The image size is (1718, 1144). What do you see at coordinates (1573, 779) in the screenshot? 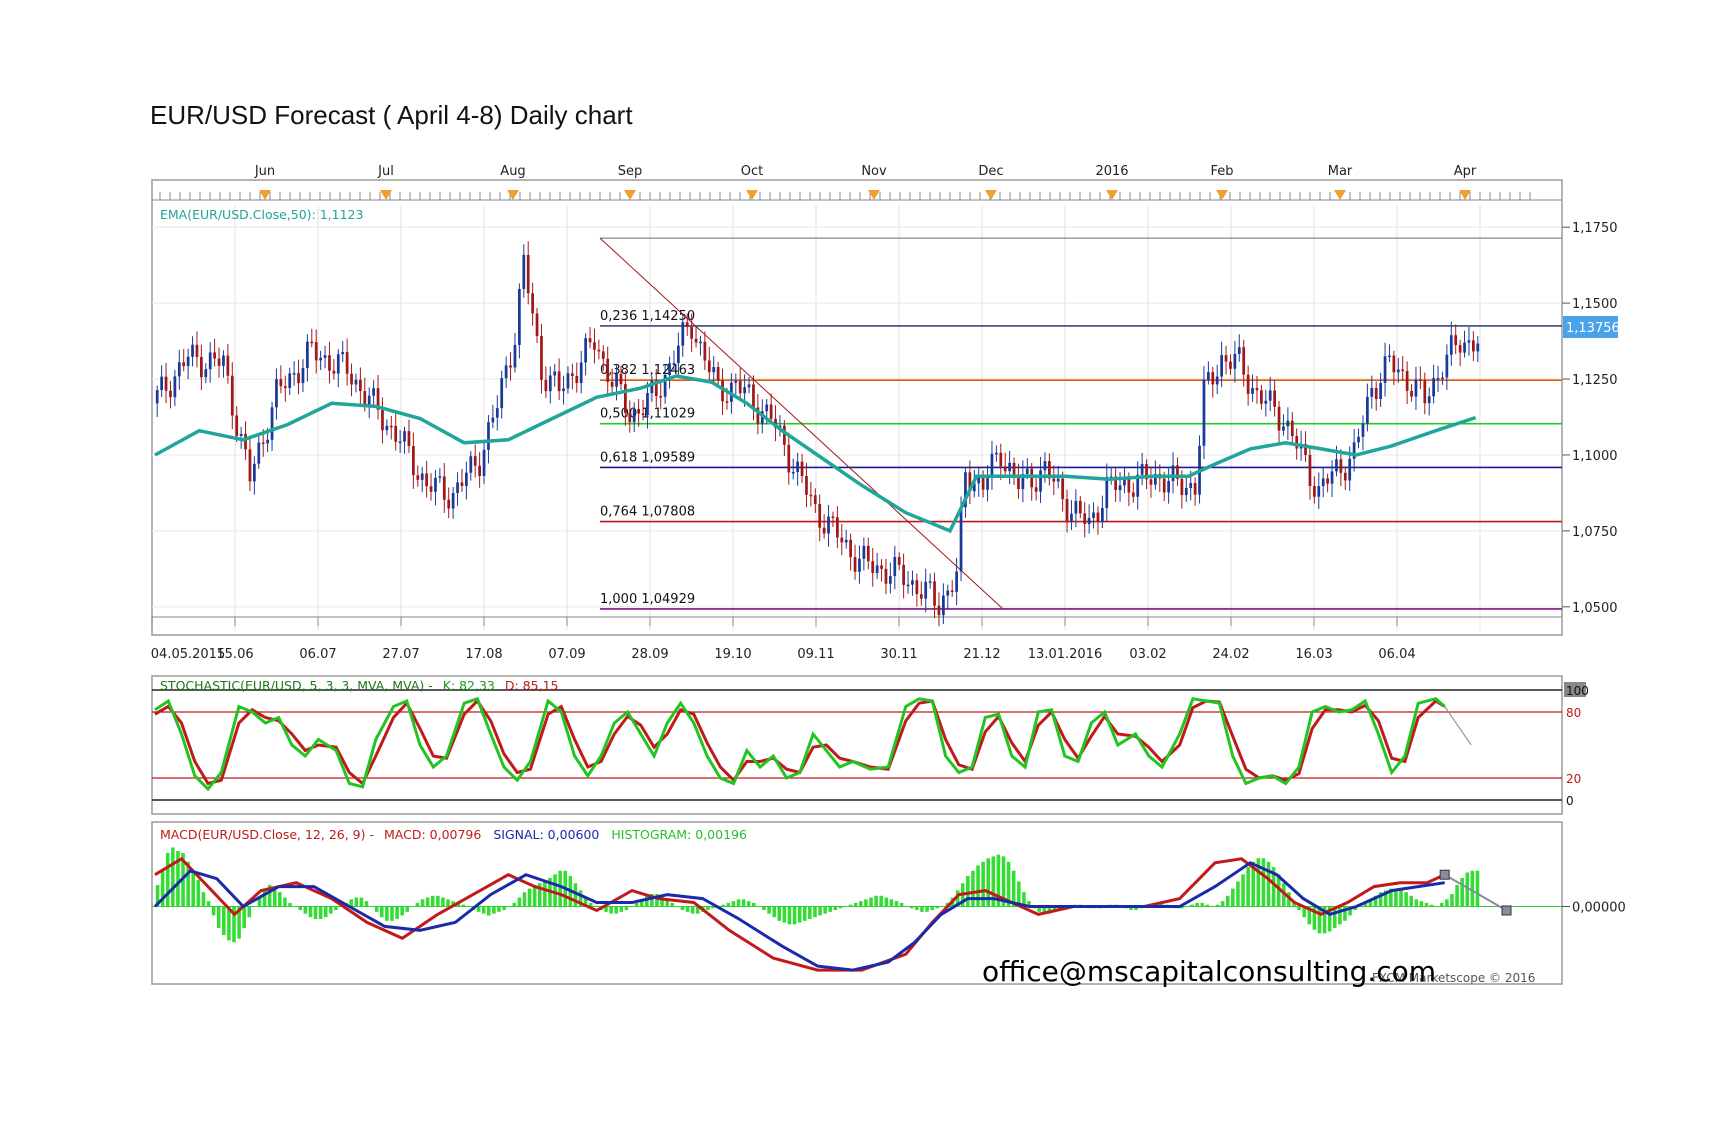
I see `stochastic-tick-label: 20` at bounding box center [1573, 779].